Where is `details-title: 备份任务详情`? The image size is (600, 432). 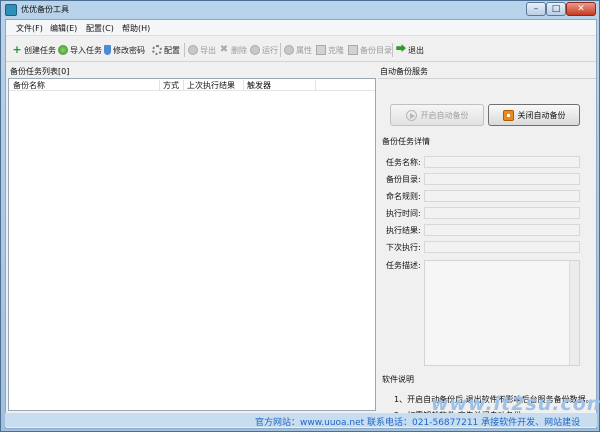
details-title: 备份任务详情 is located at coordinates (406, 141).